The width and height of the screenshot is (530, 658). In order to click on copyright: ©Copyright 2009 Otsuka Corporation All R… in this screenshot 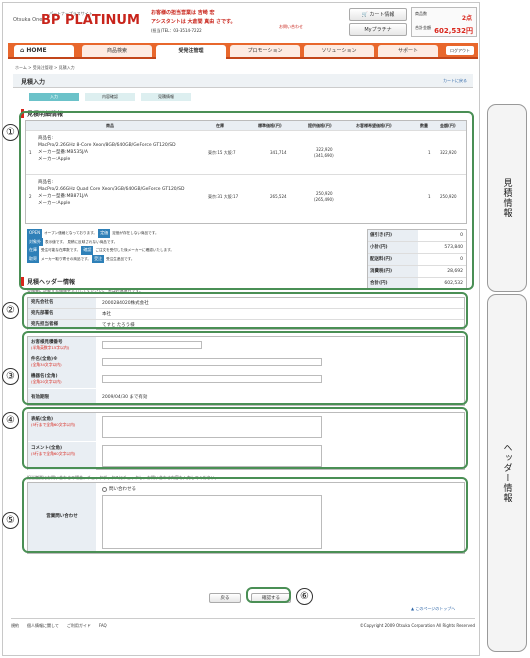, I will do `click(417, 625)`.